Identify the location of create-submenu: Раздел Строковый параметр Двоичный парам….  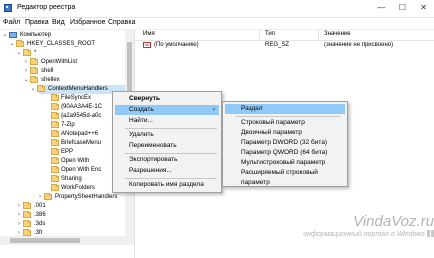
(285, 144).